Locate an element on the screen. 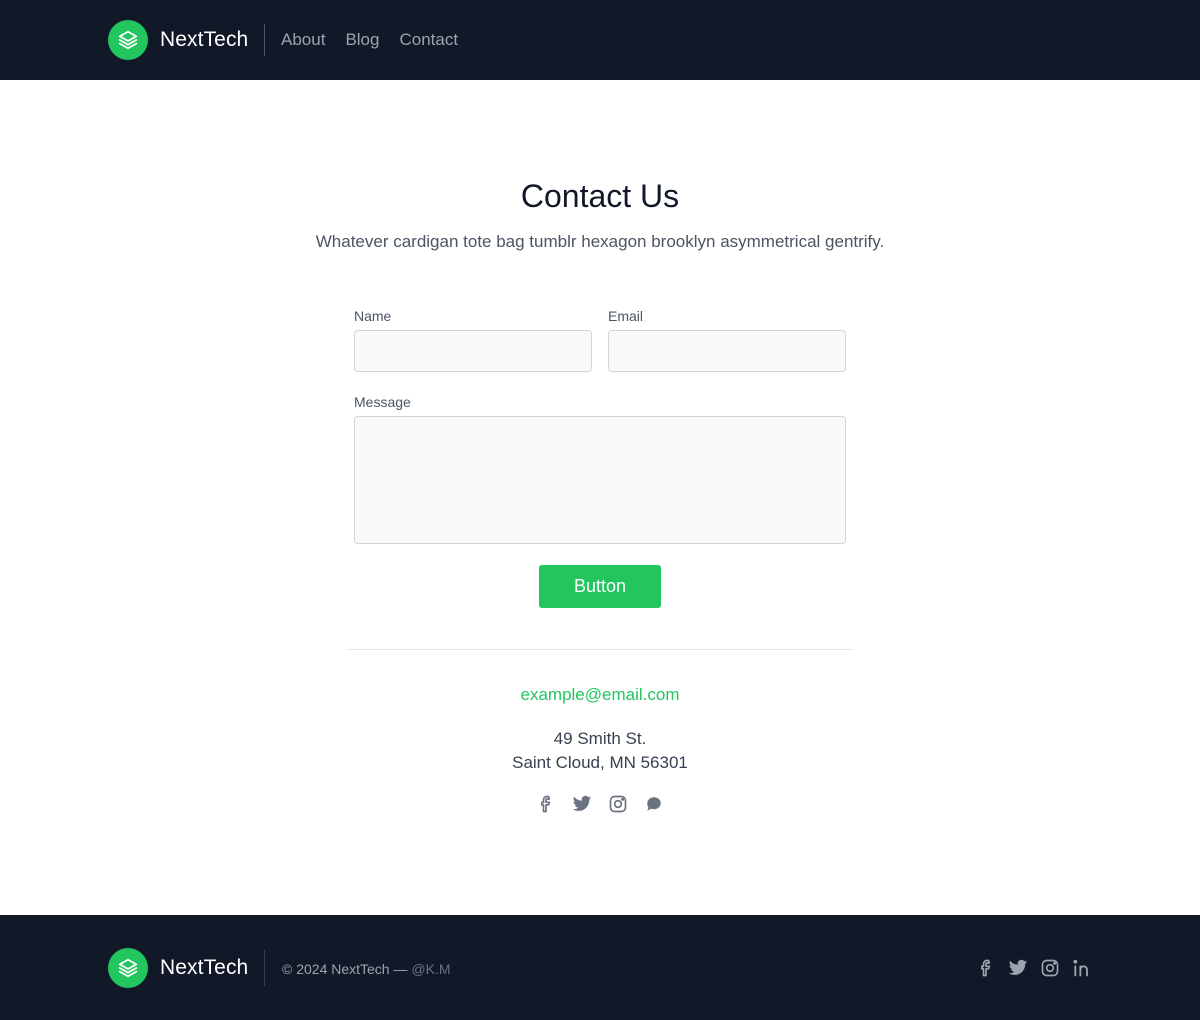 The image size is (1200, 1020). footer-brand-link: NextTech is located at coordinates (178, 968).